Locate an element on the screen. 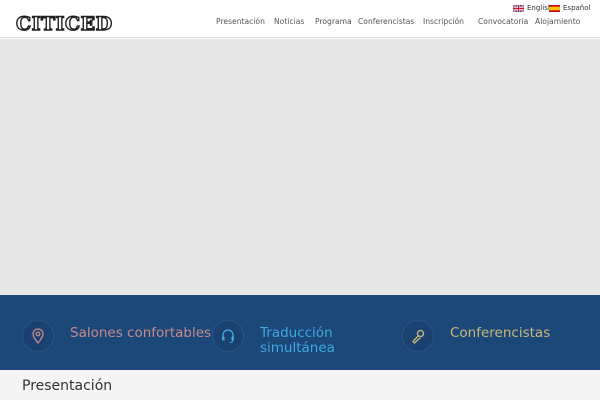 This screenshot has height=400, width=600. feature-label: Salones confortables is located at coordinates (141, 333).